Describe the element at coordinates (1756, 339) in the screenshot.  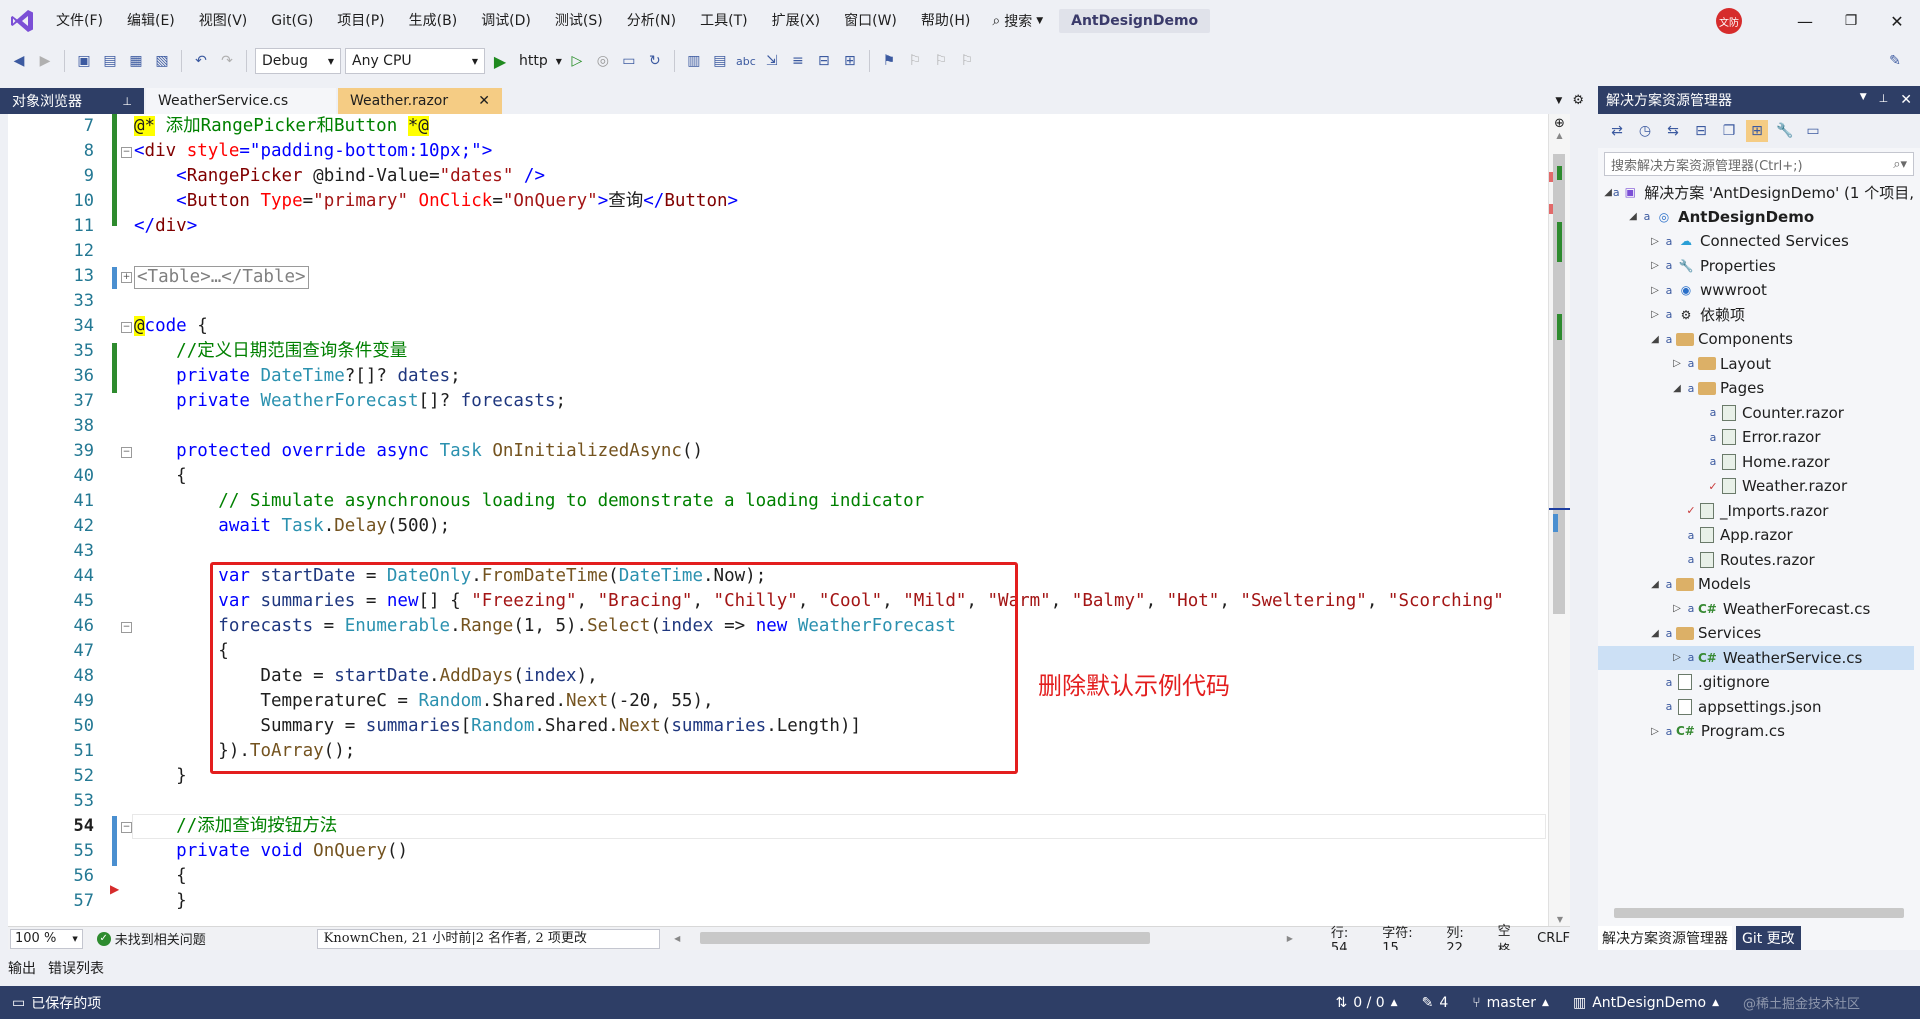
I see `tree-item: ◢ a Components` at that location.